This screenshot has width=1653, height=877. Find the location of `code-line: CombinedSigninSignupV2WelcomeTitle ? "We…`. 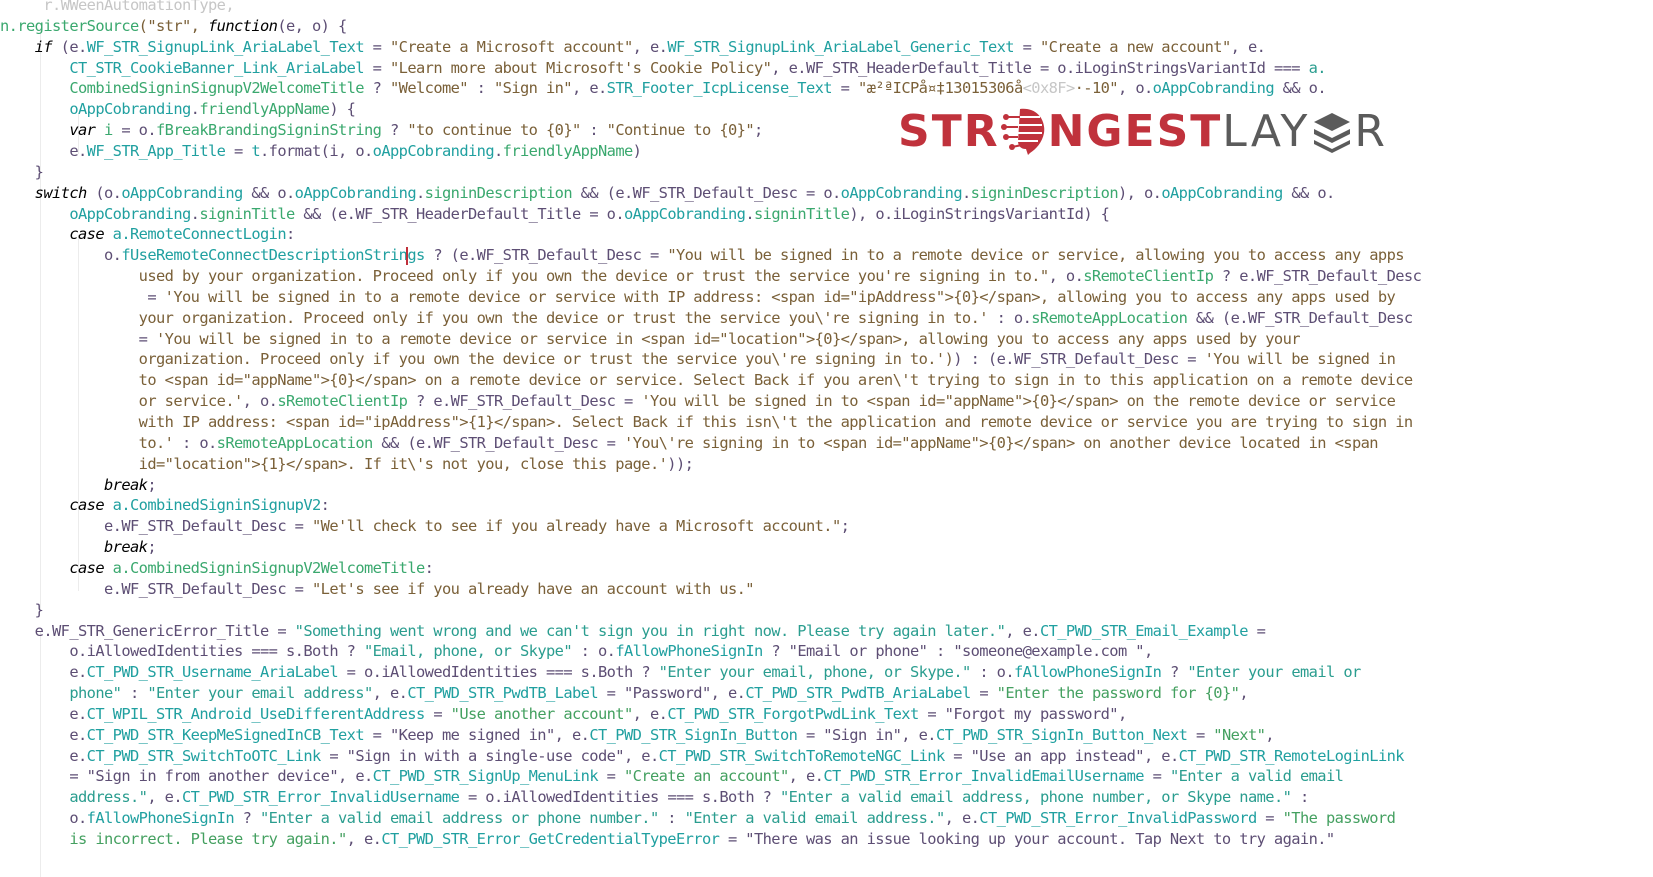

code-line: CombinedSigninSignupV2WelcomeTitle ? "We… is located at coordinates (663, 88).